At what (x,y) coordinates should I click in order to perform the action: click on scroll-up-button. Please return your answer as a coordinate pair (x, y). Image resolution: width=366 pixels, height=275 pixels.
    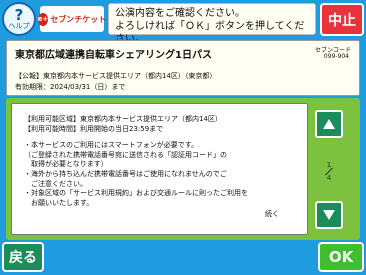
    Looking at the image, I should click on (329, 124).